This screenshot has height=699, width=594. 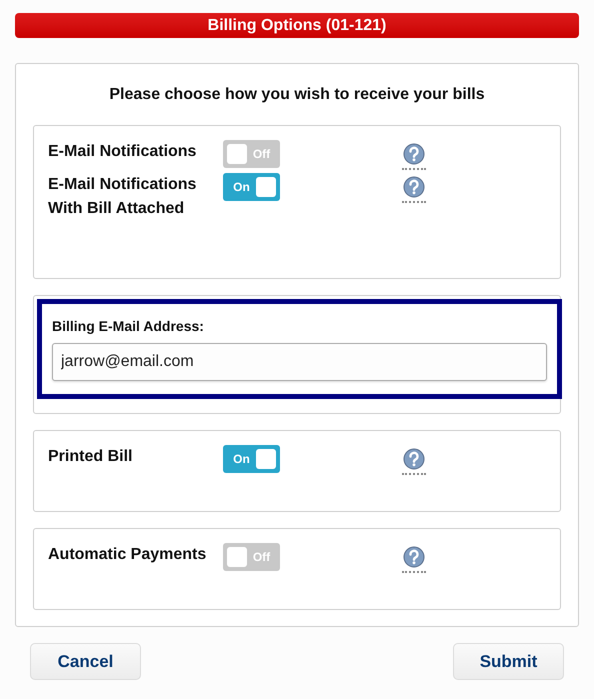 I want to click on action-button: Cancel, so click(x=85, y=661).